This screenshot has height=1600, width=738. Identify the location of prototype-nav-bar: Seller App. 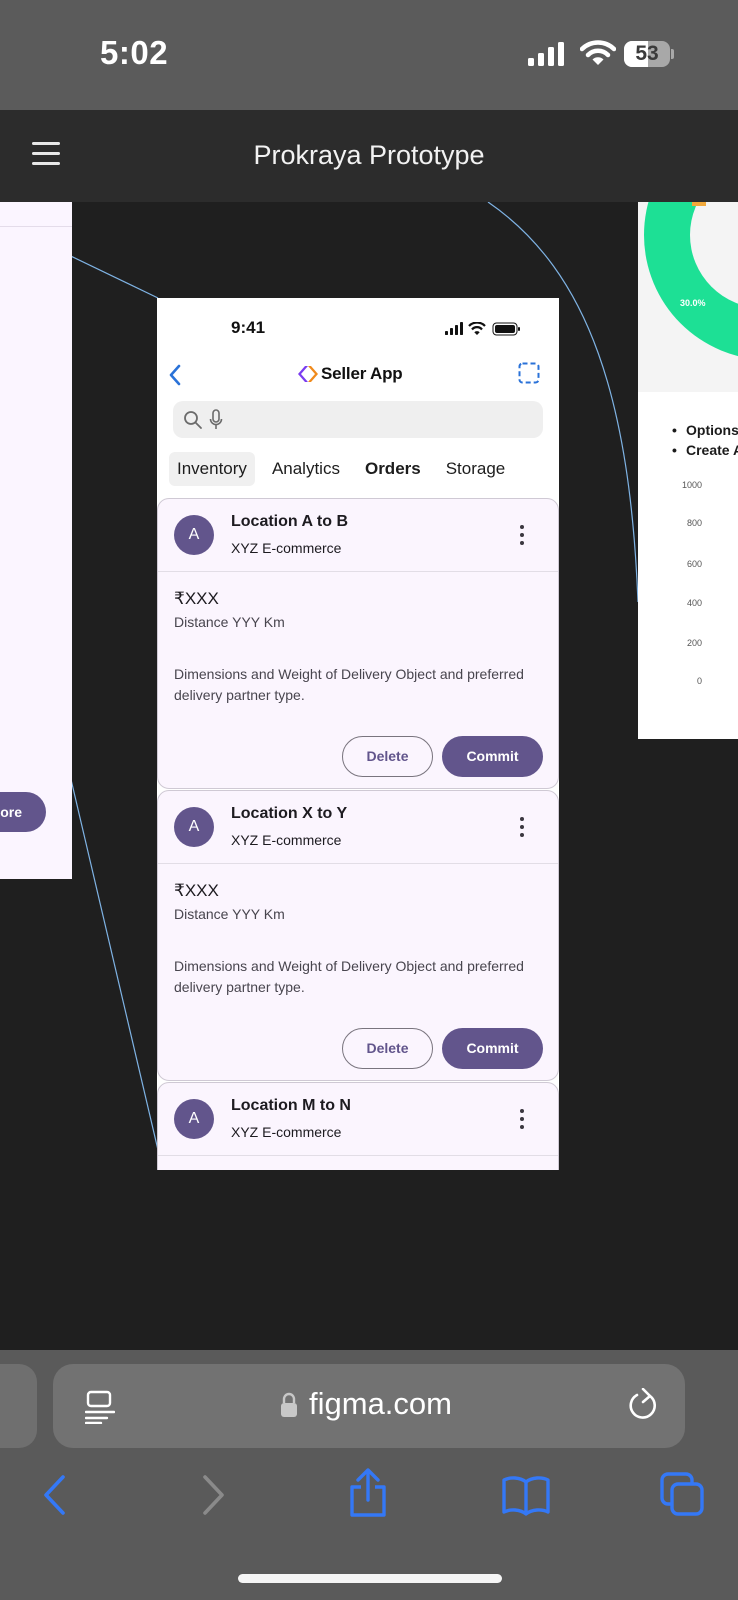
(358, 376).